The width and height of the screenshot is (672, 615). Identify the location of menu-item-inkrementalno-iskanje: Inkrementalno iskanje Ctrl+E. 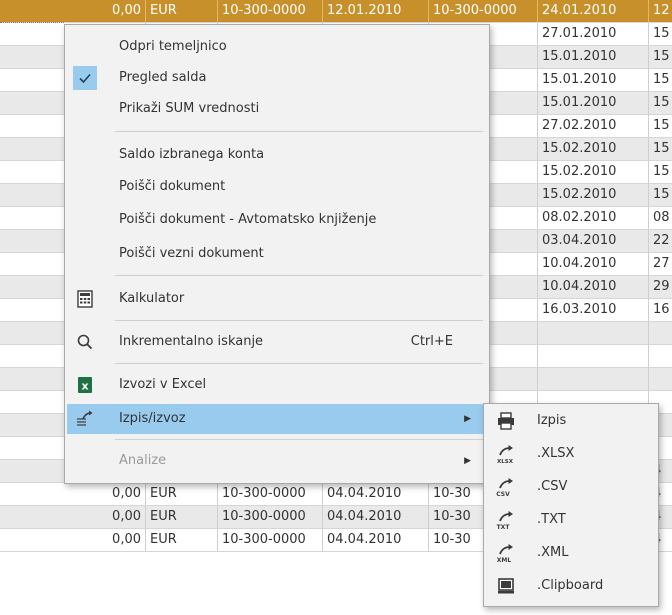
(277, 342).